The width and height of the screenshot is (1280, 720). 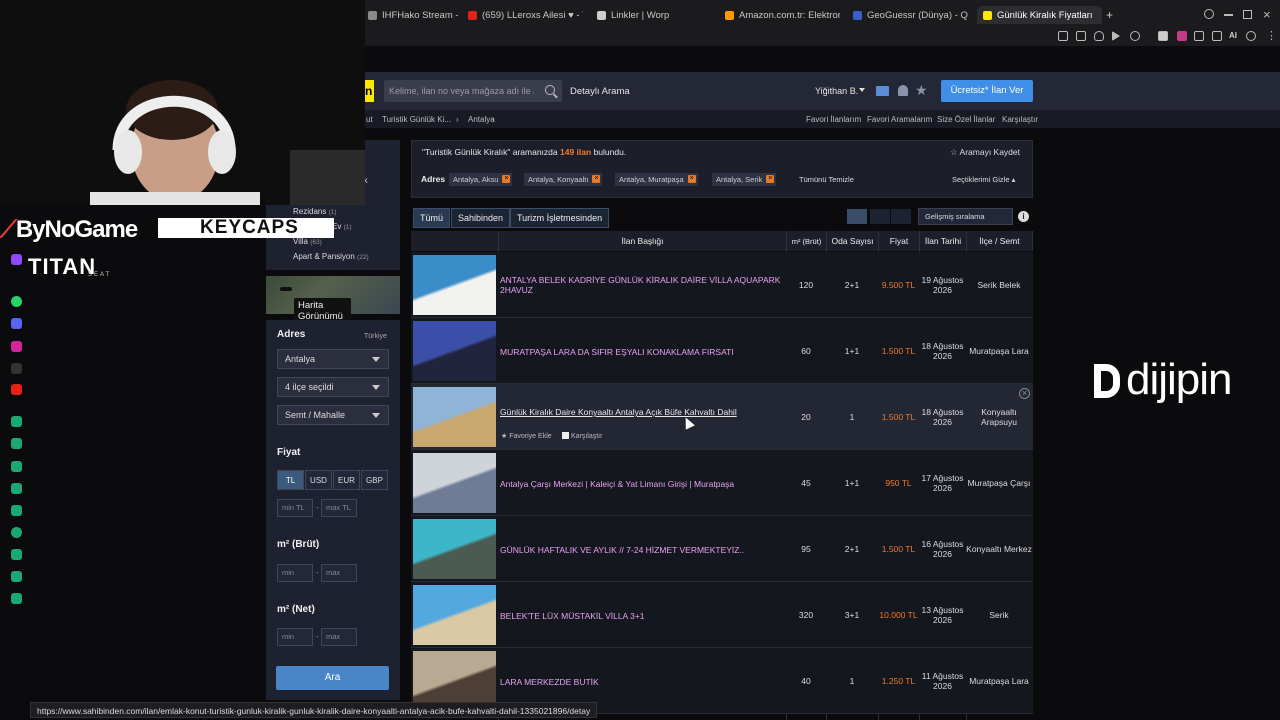 I want to click on close-window-icon: ×, so click(x=1267, y=14).